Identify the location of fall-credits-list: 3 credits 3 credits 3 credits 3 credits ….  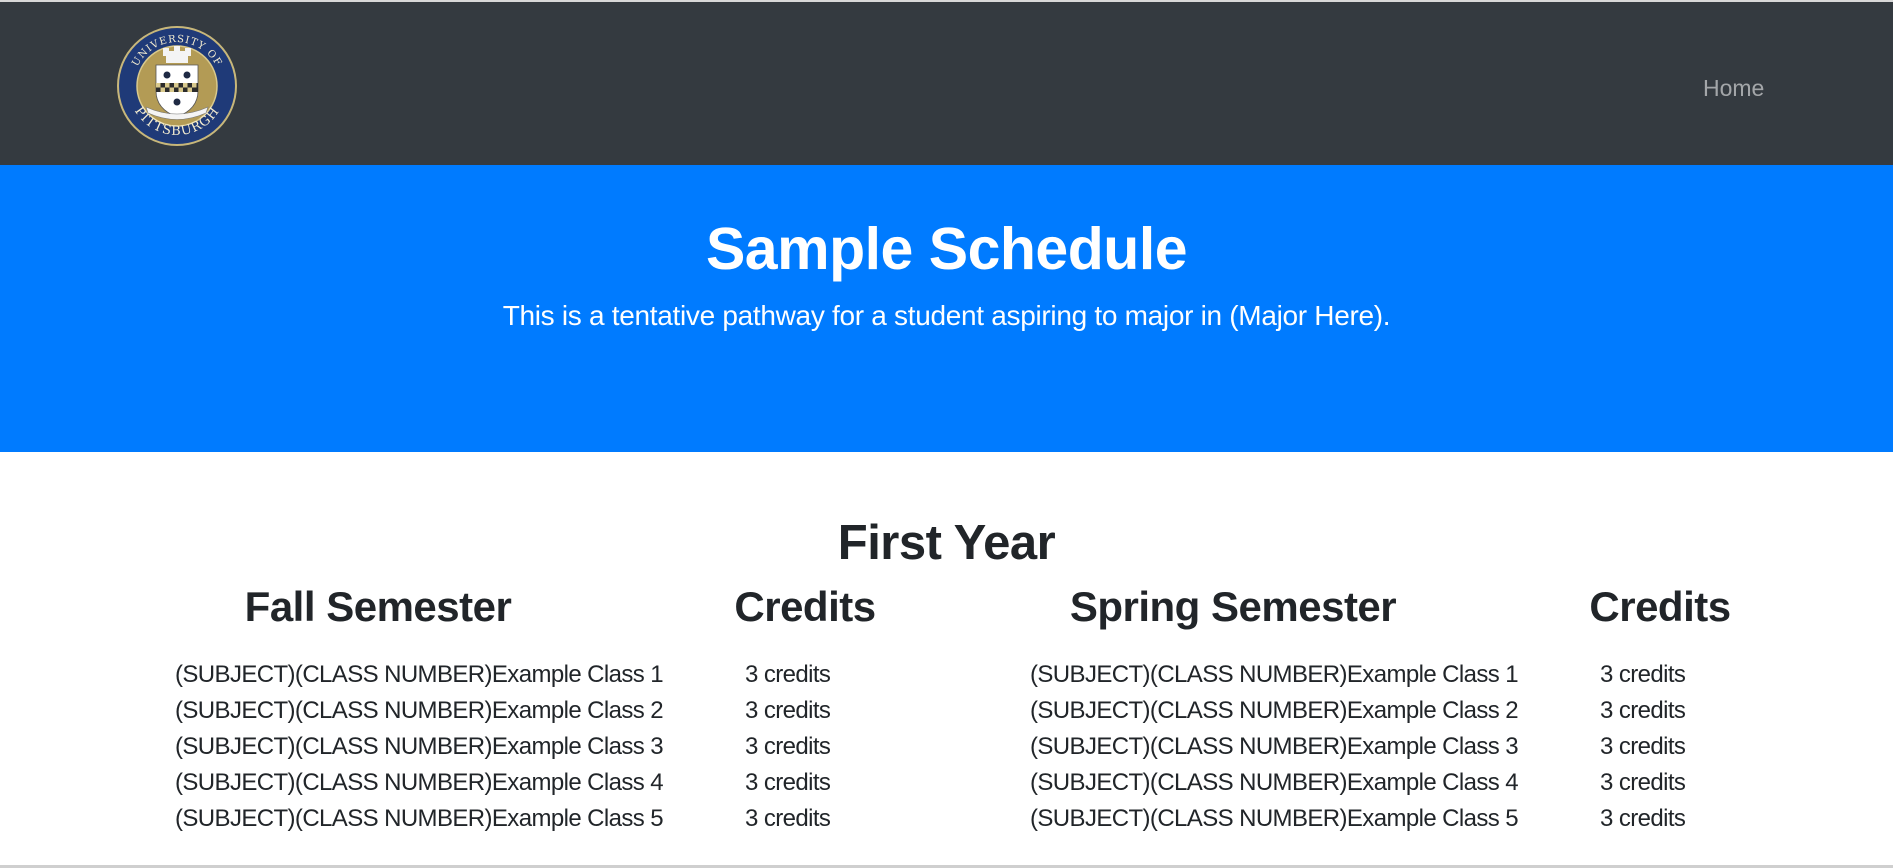
(788, 747).